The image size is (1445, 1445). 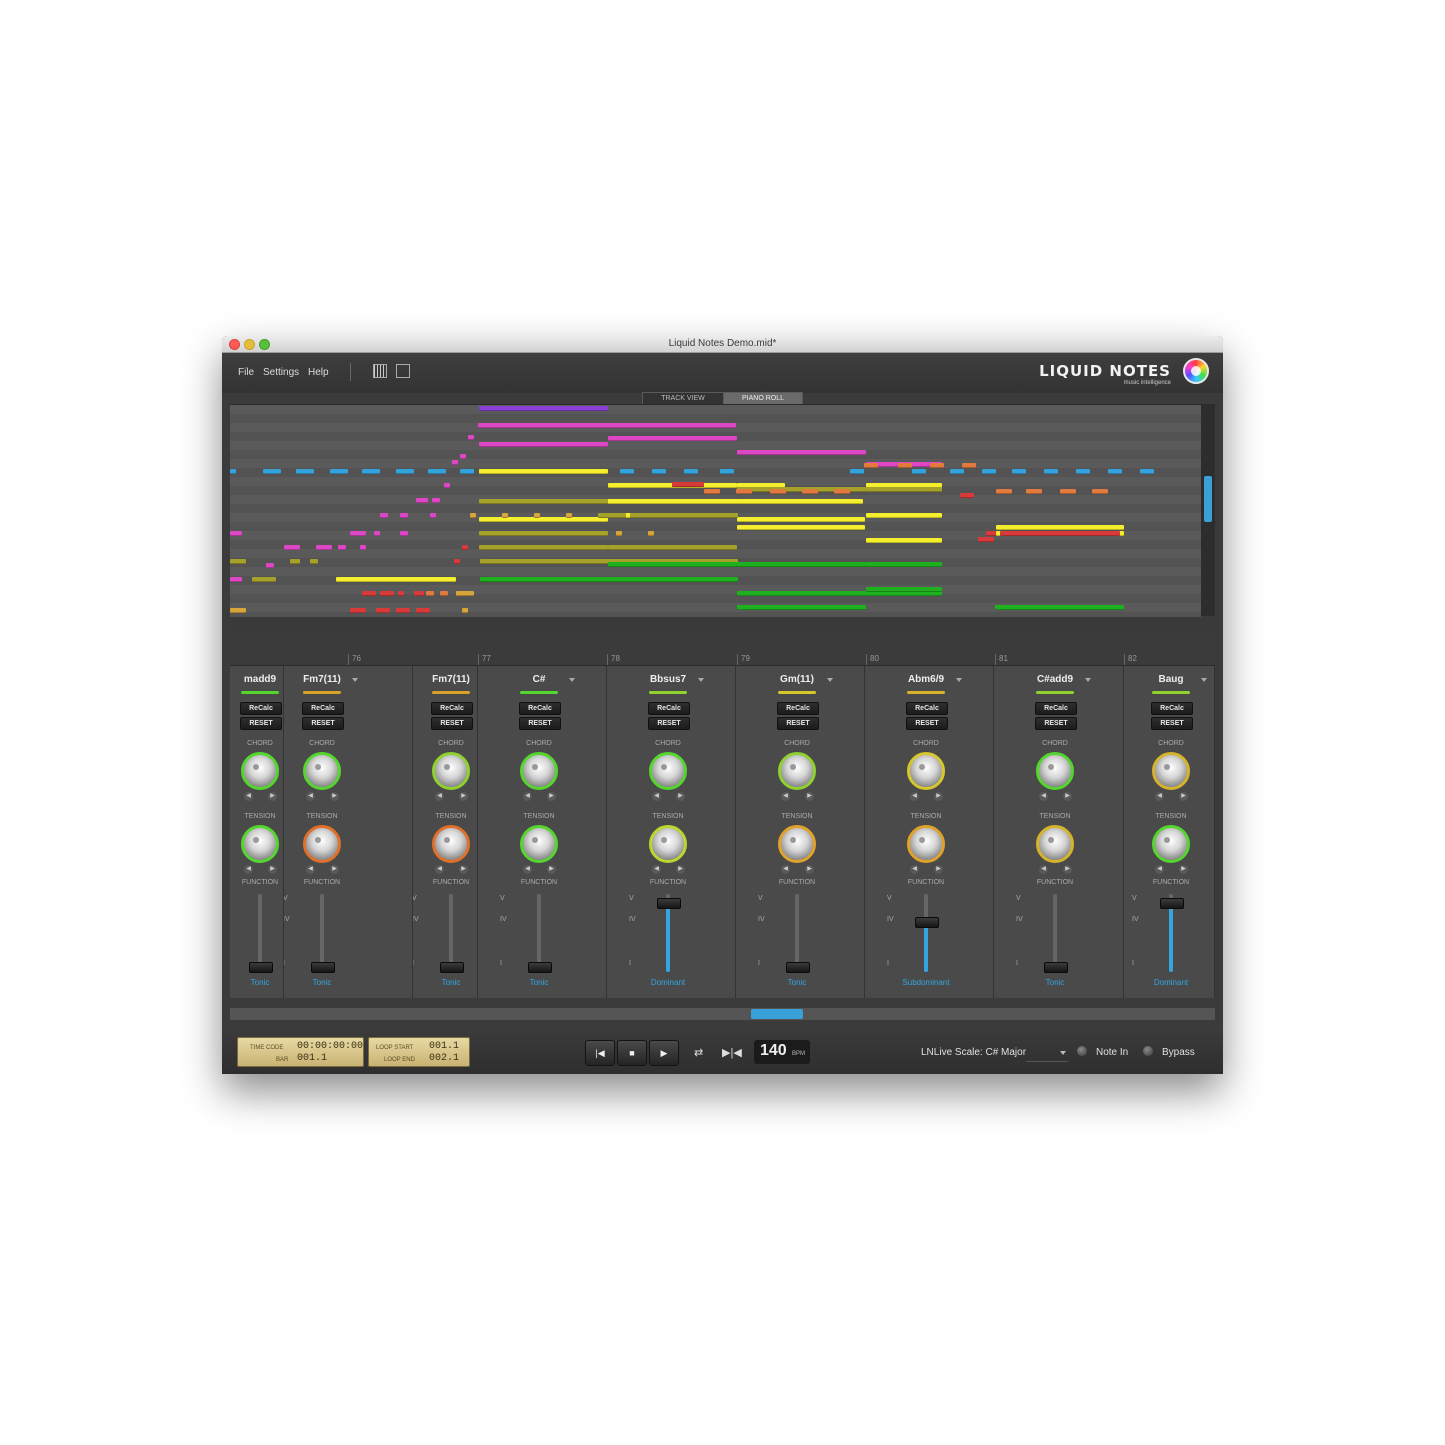 I want to click on note-in-toggle, so click(x=1082, y=1051).